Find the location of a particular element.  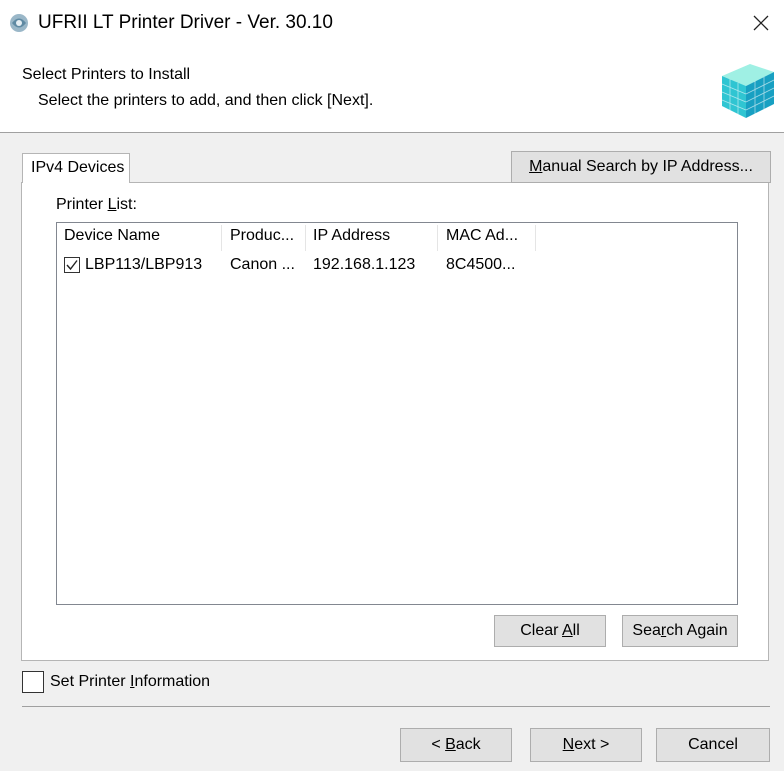

search-again-after: ch Again is located at coordinates (697, 630).